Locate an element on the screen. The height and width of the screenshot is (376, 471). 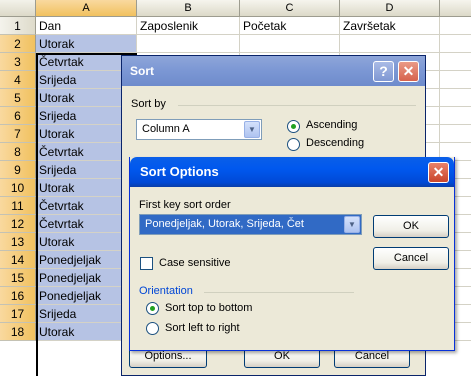
case-sensitive-label: Case sensitive is located at coordinates (195, 263).